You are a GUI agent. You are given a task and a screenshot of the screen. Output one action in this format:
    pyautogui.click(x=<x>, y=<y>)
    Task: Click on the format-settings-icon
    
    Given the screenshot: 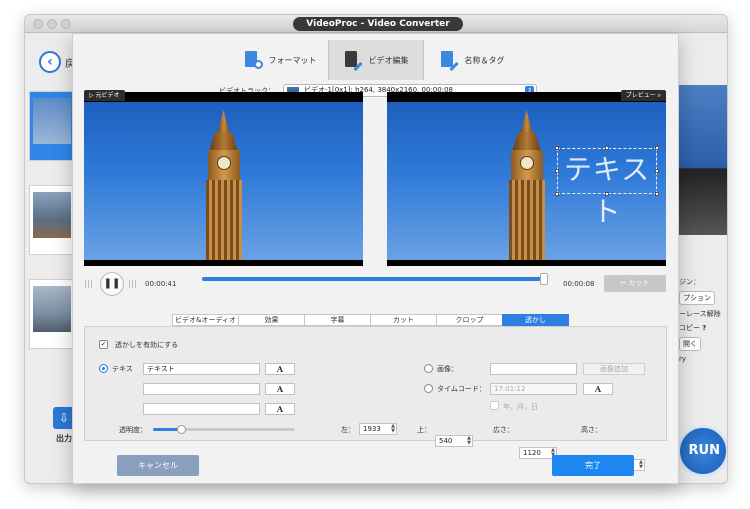 What is the action you would take?
    pyautogui.click(x=253, y=60)
    